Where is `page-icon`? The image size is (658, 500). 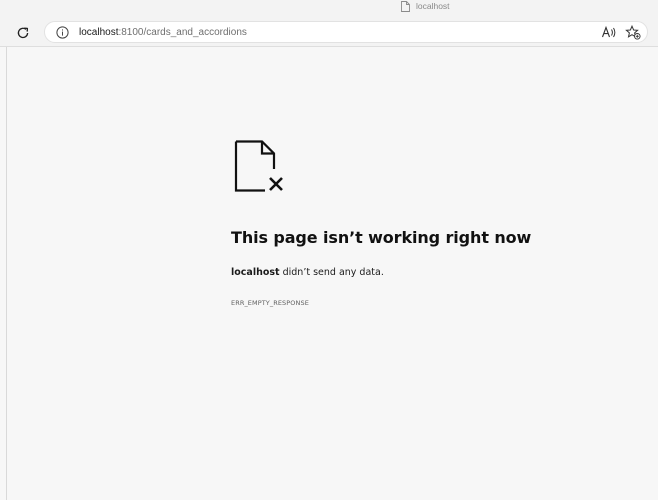 page-icon is located at coordinates (405, 6).